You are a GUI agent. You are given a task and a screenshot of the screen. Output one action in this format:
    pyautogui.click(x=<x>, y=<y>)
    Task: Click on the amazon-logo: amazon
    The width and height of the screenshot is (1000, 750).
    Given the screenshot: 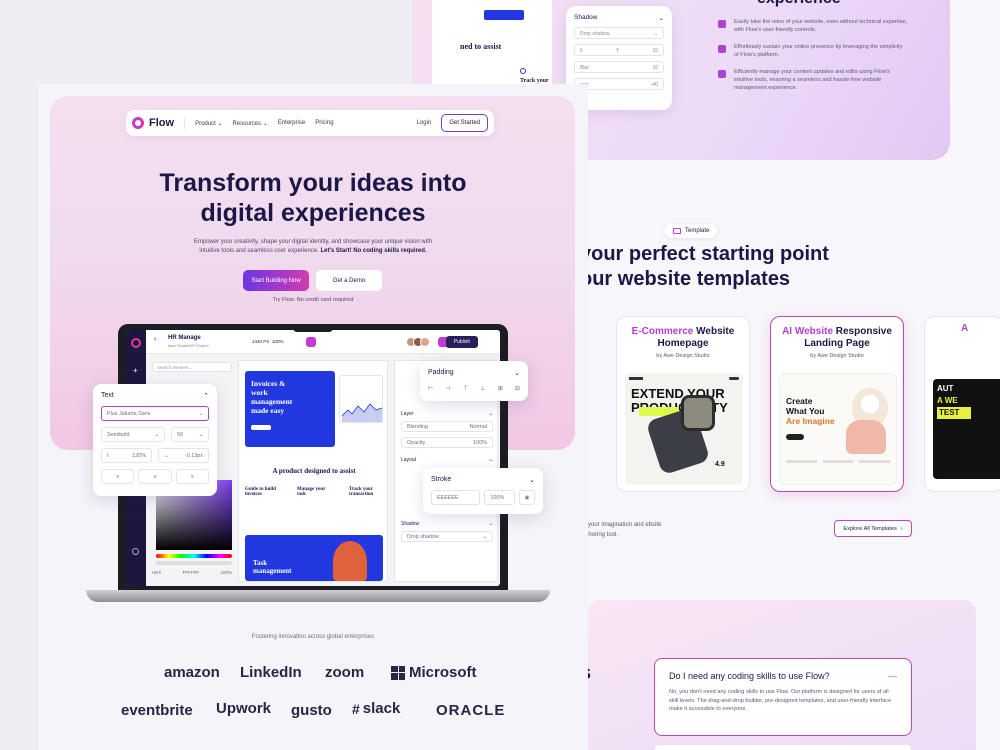 What is the action you would take?
    pyautogui.click(x=192, y=672)
    